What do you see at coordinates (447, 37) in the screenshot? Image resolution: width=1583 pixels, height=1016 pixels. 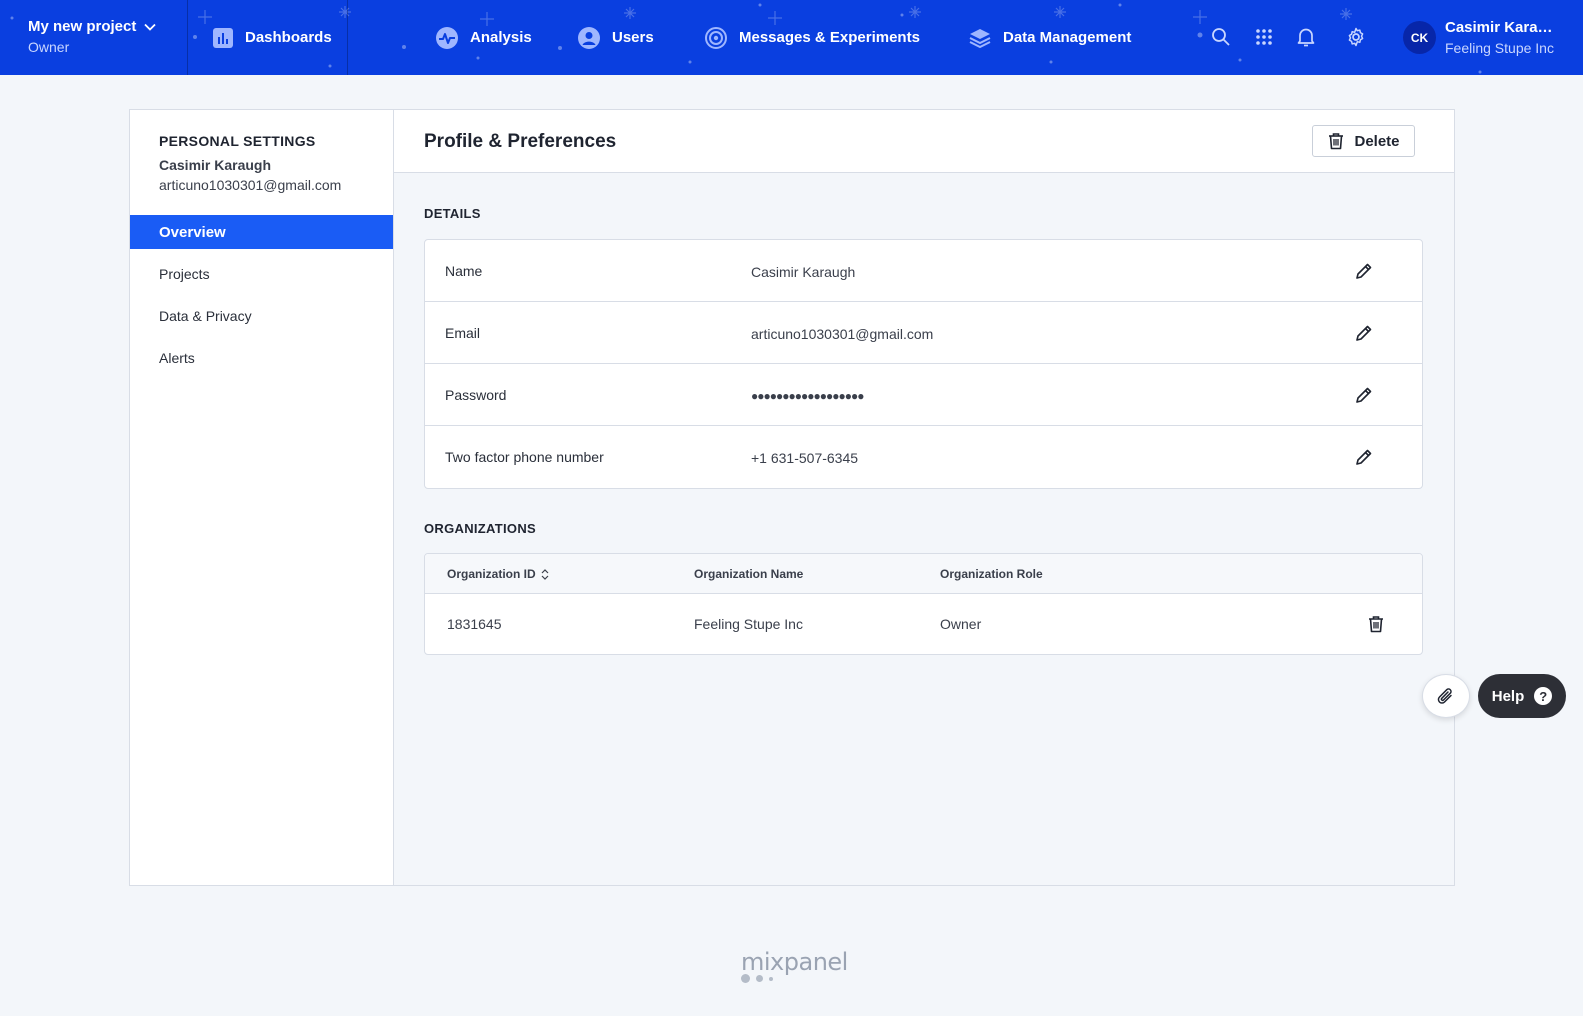 I see `pulse-icon` at bounding box center [447, 37].